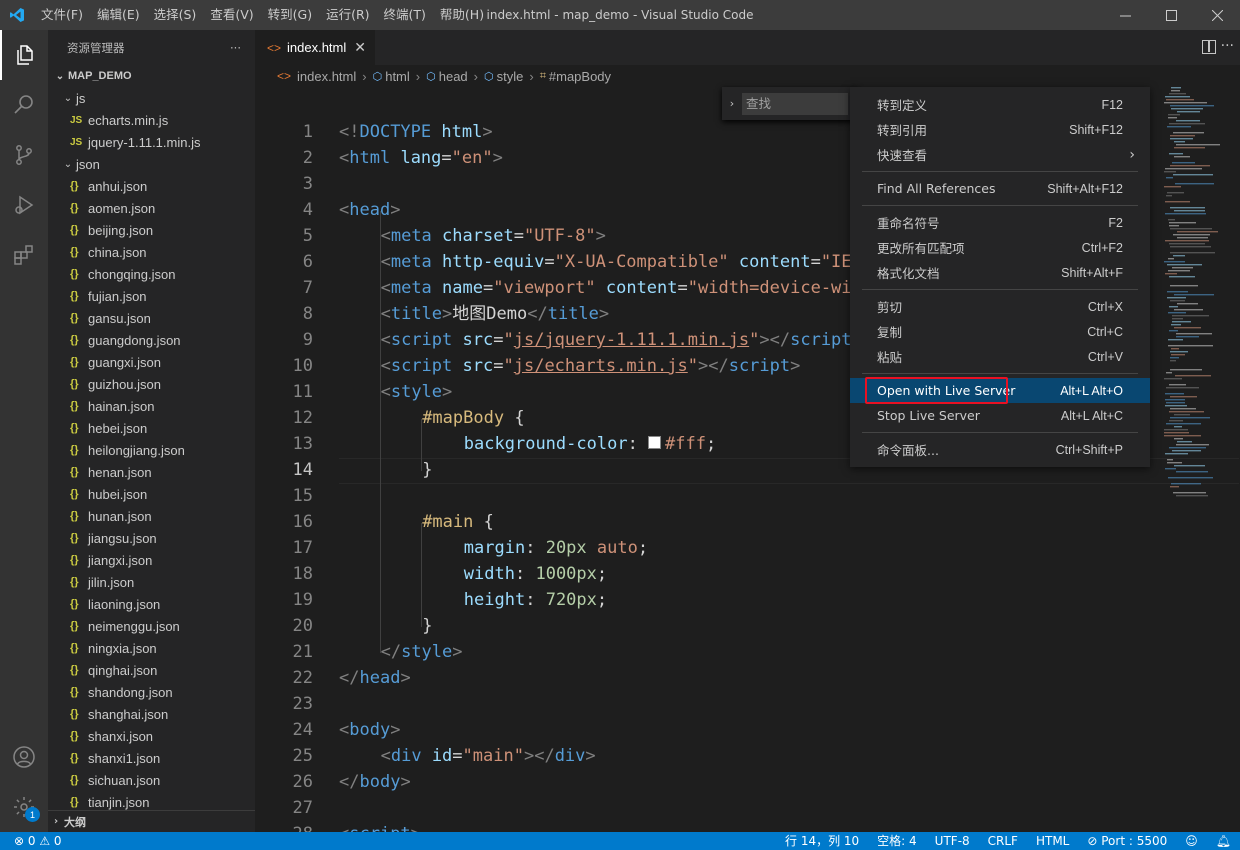 The width and height of the screenshot is (1240, 850). I want to click on explorer-icon, so click(24, 55).